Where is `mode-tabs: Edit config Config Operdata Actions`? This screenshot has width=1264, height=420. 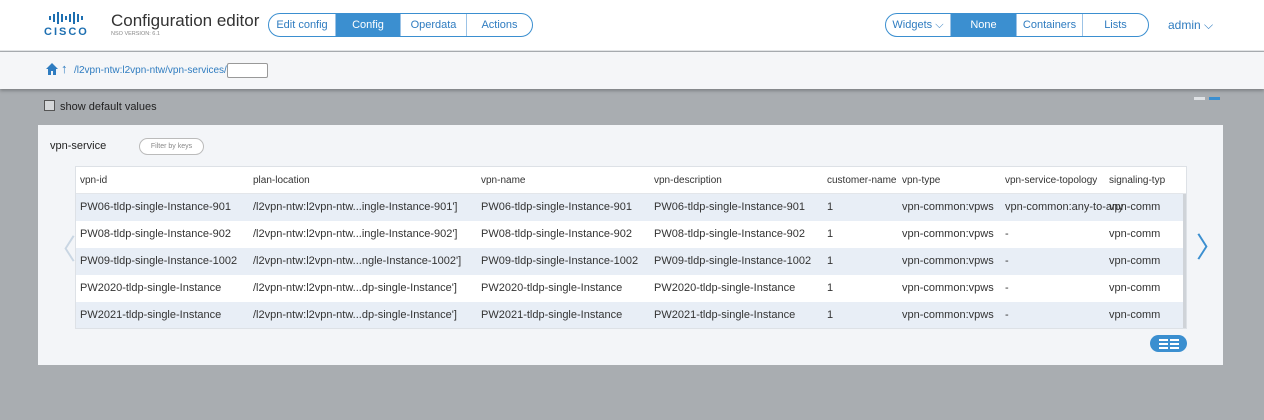 mode-tabs: Edit config Config Operdata Actions is located at coordinates (400, 25).